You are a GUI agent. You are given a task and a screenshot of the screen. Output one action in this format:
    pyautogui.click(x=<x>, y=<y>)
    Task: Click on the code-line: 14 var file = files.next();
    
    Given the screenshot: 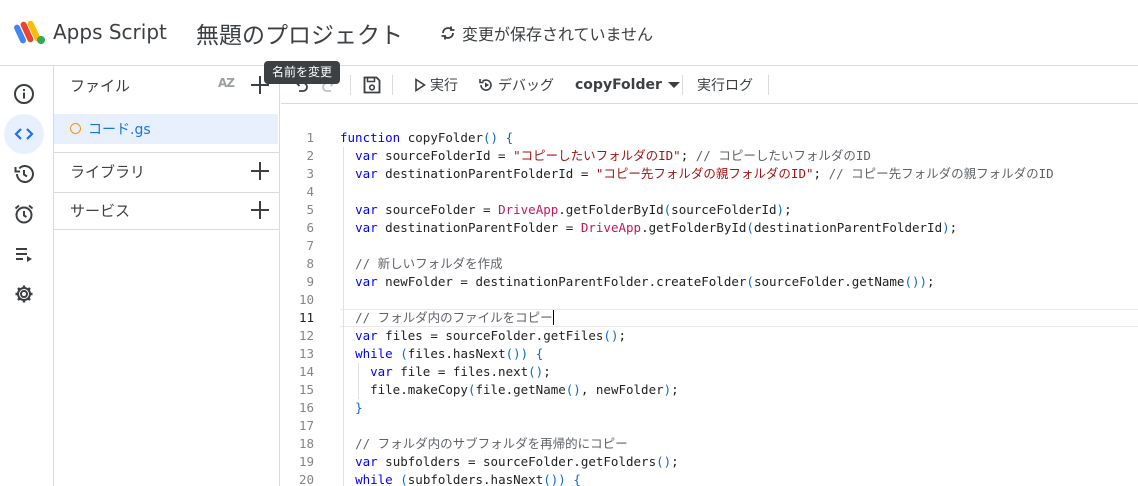 What is the action you would take?
    pyautogui.click(x=709, y=372)
    